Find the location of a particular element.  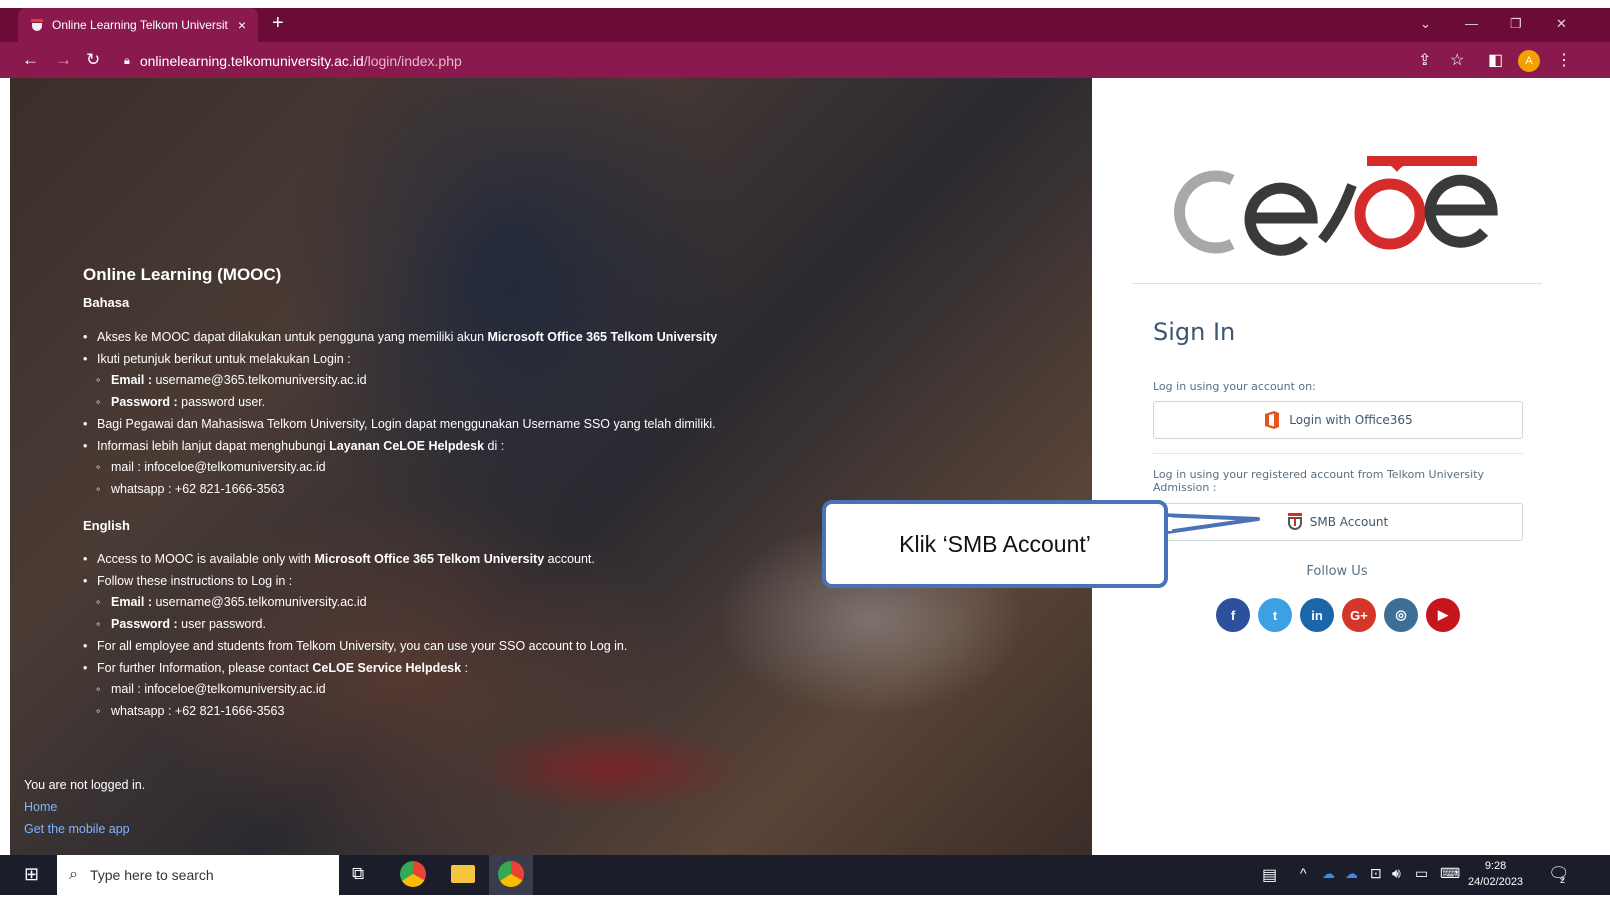

language-icon: ⌨ is located at coordinates (1450, 873).